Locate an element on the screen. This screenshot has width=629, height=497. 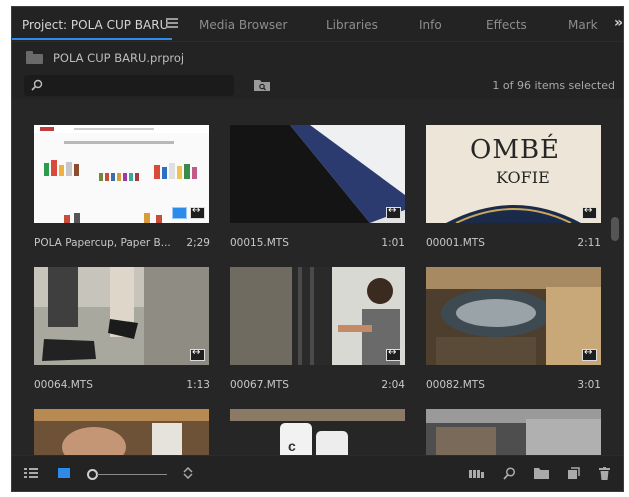
tab-media-browser: Media Browser is located at coordinates (243, 25).